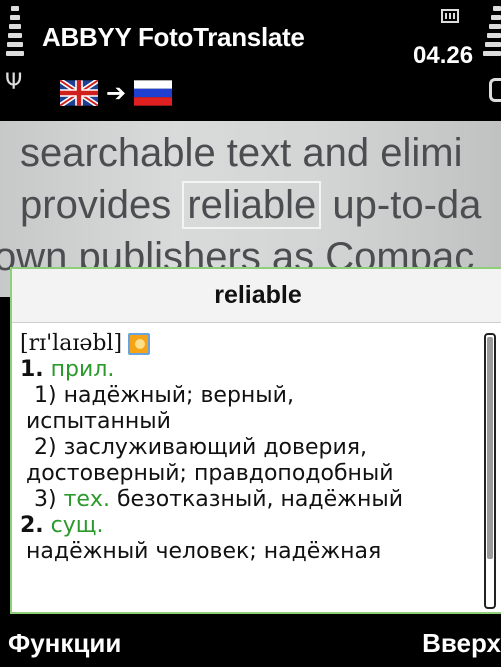 Image resolution: width=501 pixels, height=667 pixels. I want to click on sense: 2) заслуживающий доверия,, so click(200, 447).